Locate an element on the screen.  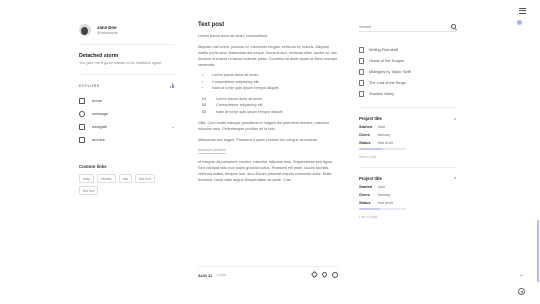
scrollbar is located at coordinates (538, 251).